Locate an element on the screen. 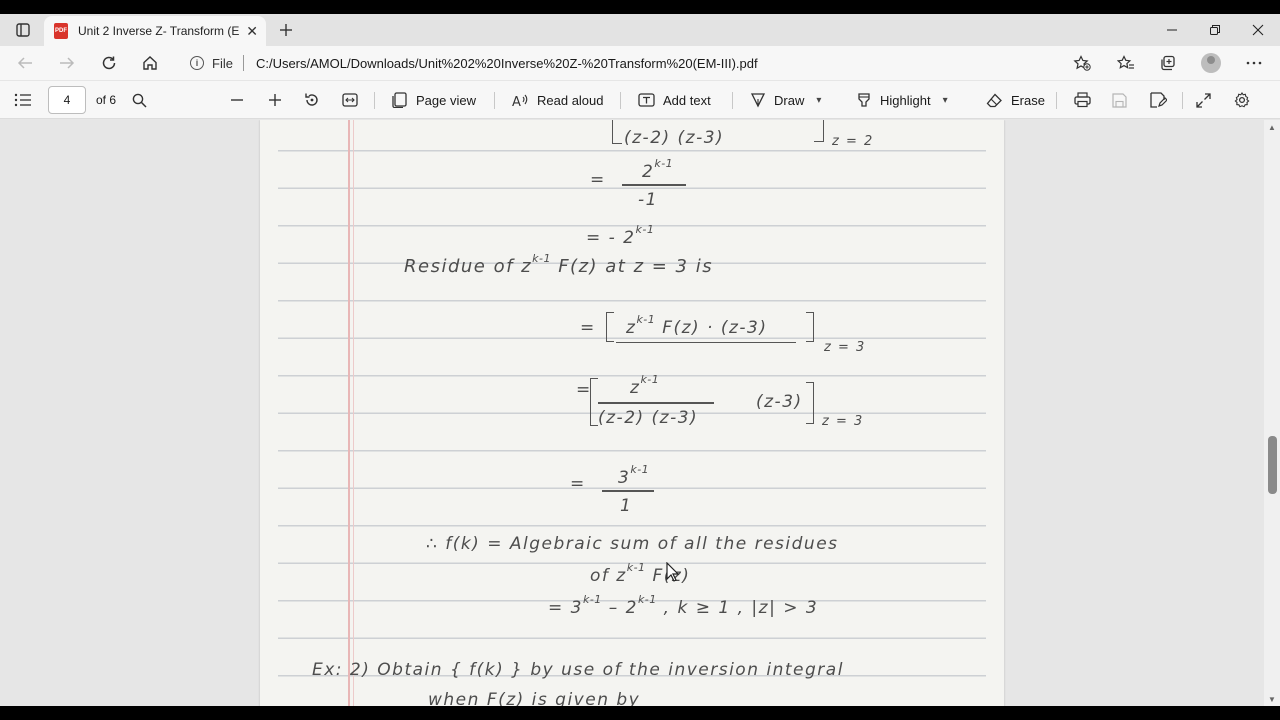 The height and width of the screenshot is (720, 1280). read-aloud-icon: A is located at coordinates (520, 101).